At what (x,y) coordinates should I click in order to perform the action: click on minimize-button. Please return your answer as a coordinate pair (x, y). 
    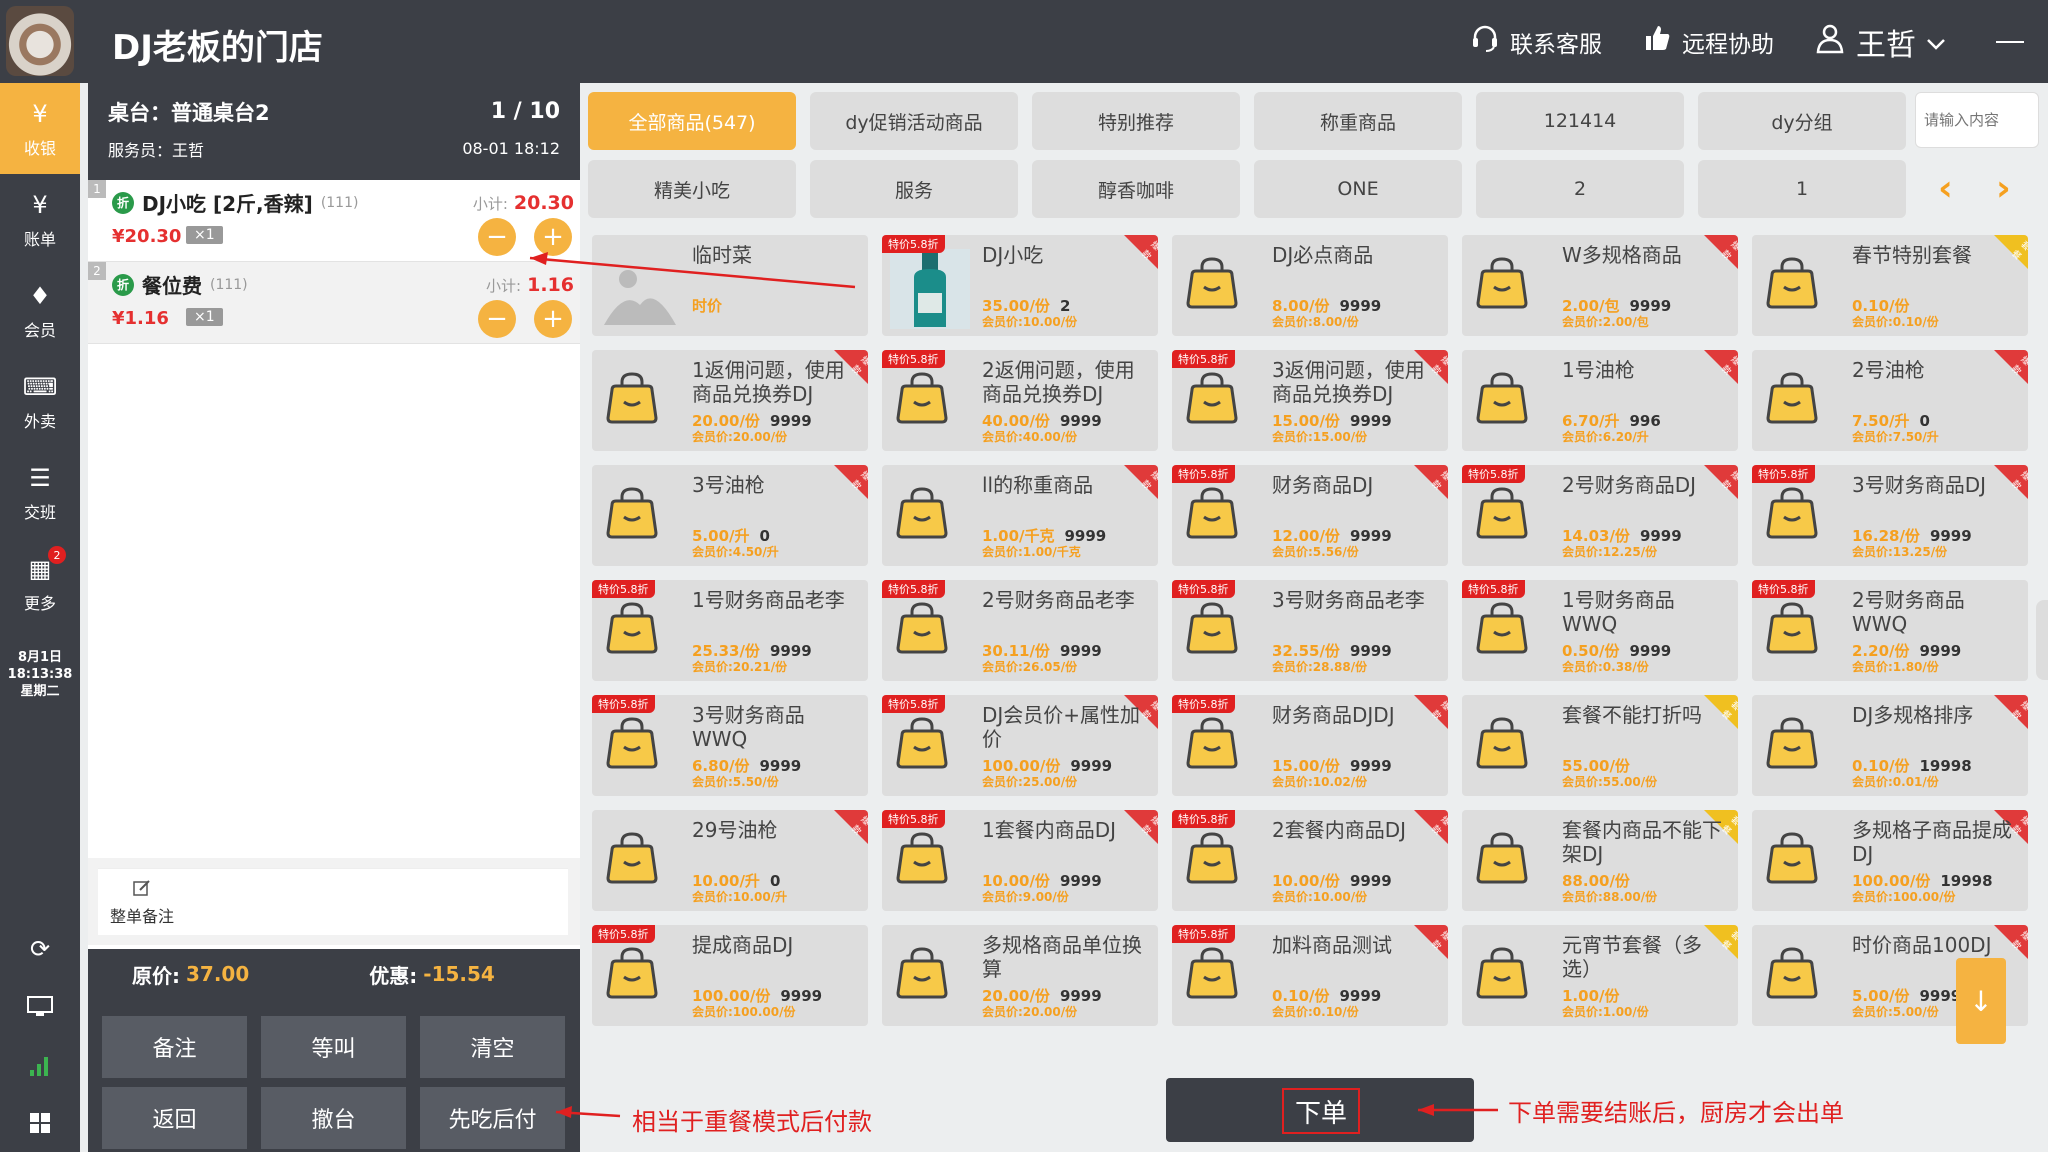
    Looking at the image, I should click on (2010, 41).